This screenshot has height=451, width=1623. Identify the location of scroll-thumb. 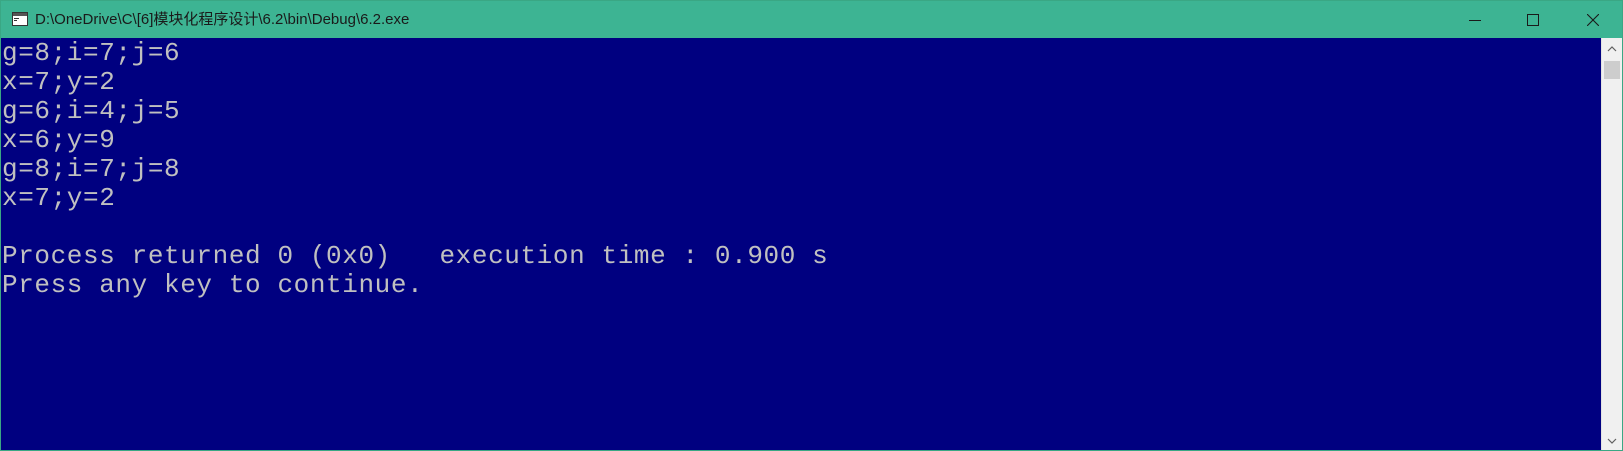
(1612, 70).